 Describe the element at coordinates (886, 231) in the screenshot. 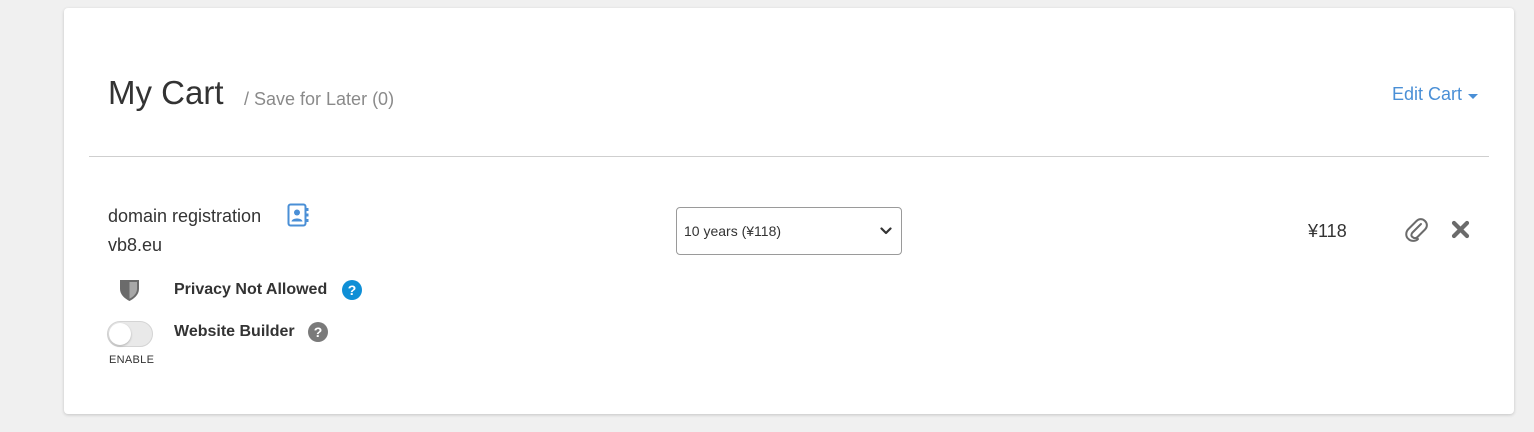

I see `chevron-down-icon` at that location.